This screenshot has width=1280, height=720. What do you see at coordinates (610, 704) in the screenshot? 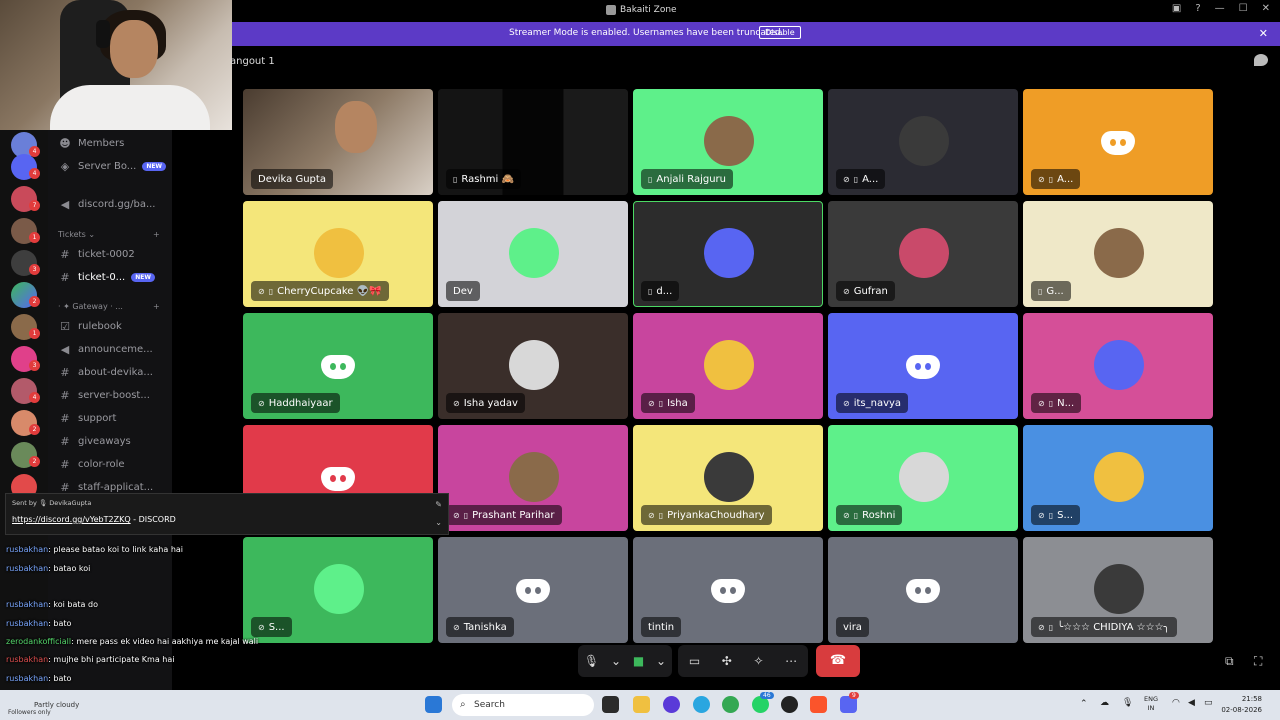
I see `task-view-icon` at bounding box center [610, 704].